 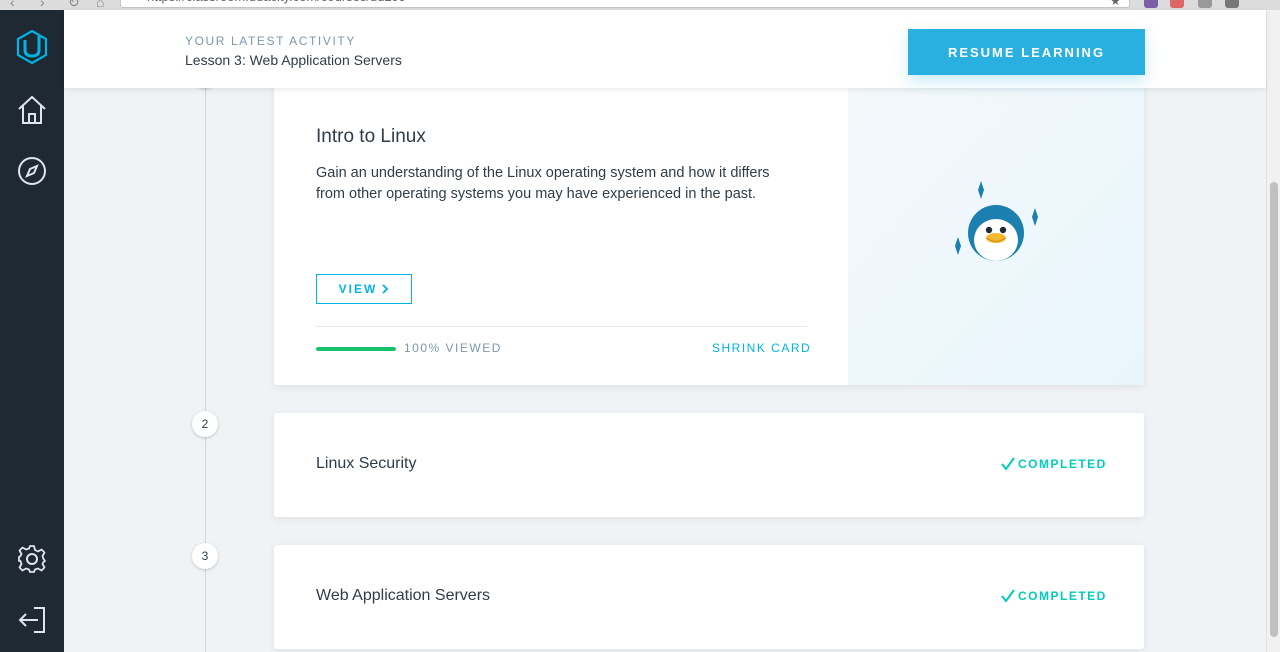 I want to click on progress-label: 100% VIEWED, so click(x=453, y=348).